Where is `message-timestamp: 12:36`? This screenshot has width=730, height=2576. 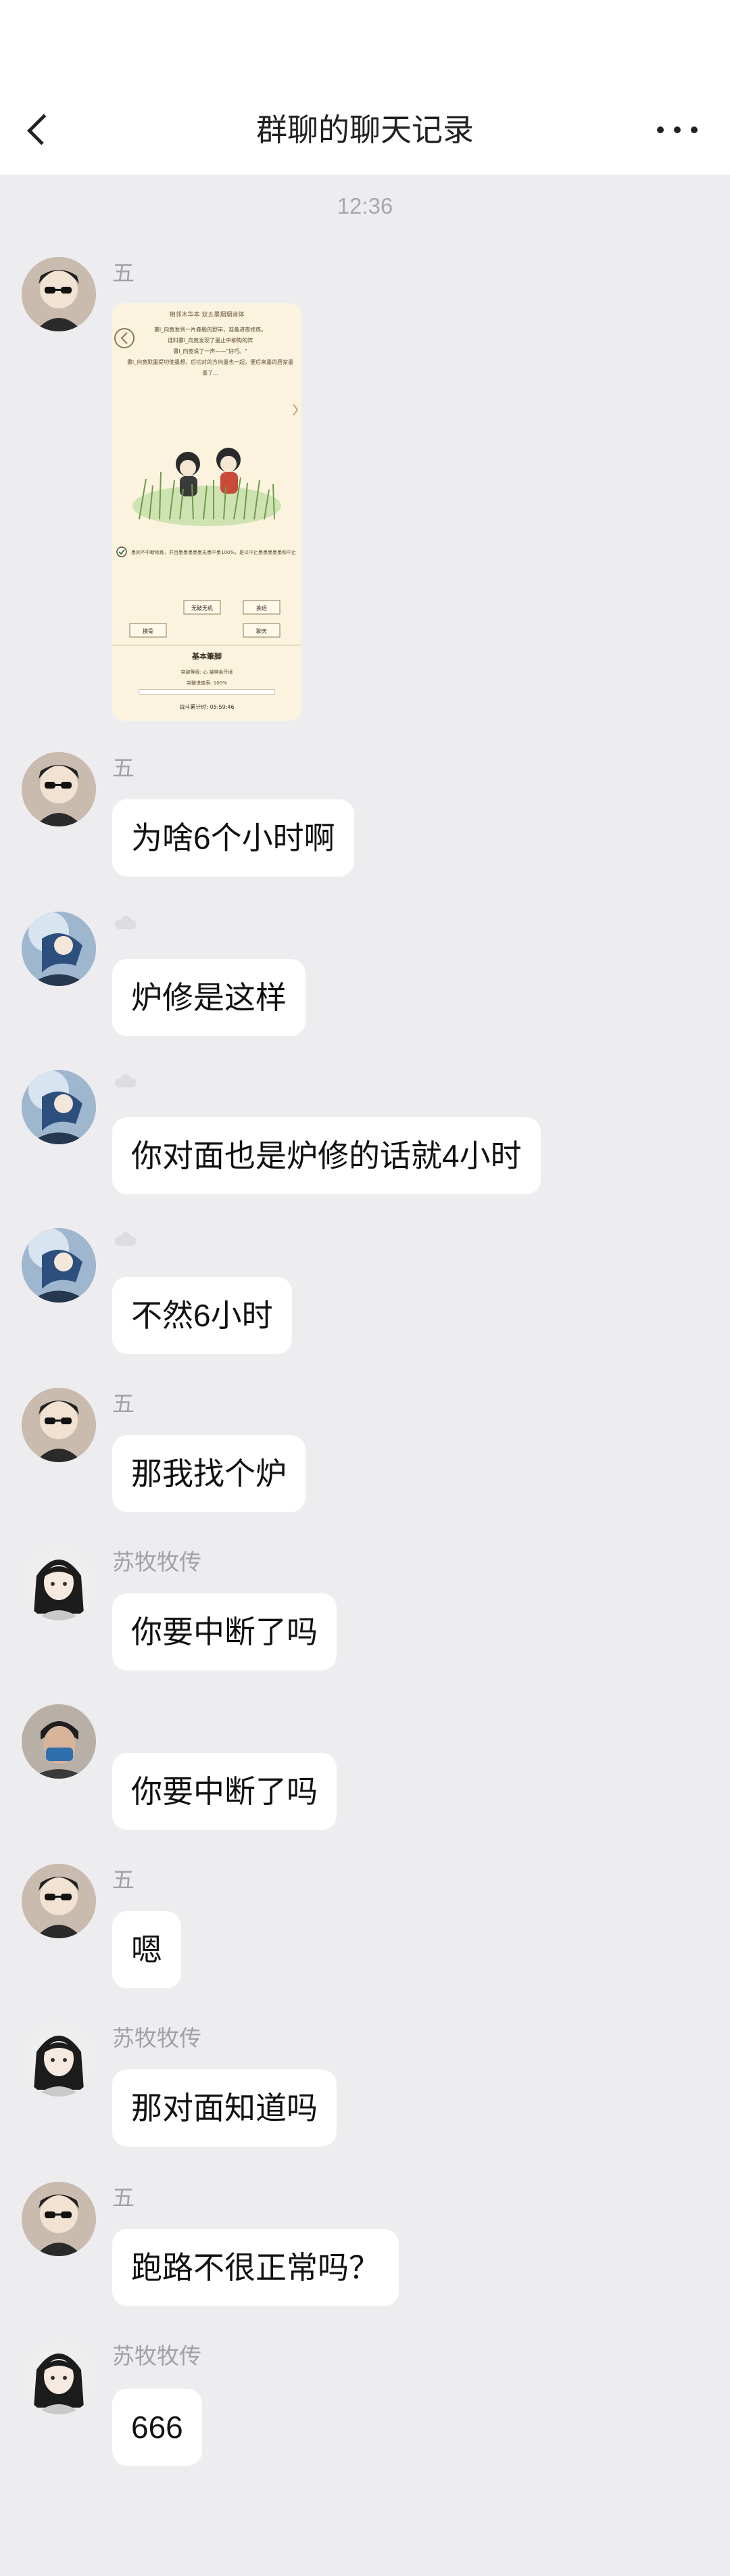
message-timestamp: 12:36 is located at coordinates (365, 205).